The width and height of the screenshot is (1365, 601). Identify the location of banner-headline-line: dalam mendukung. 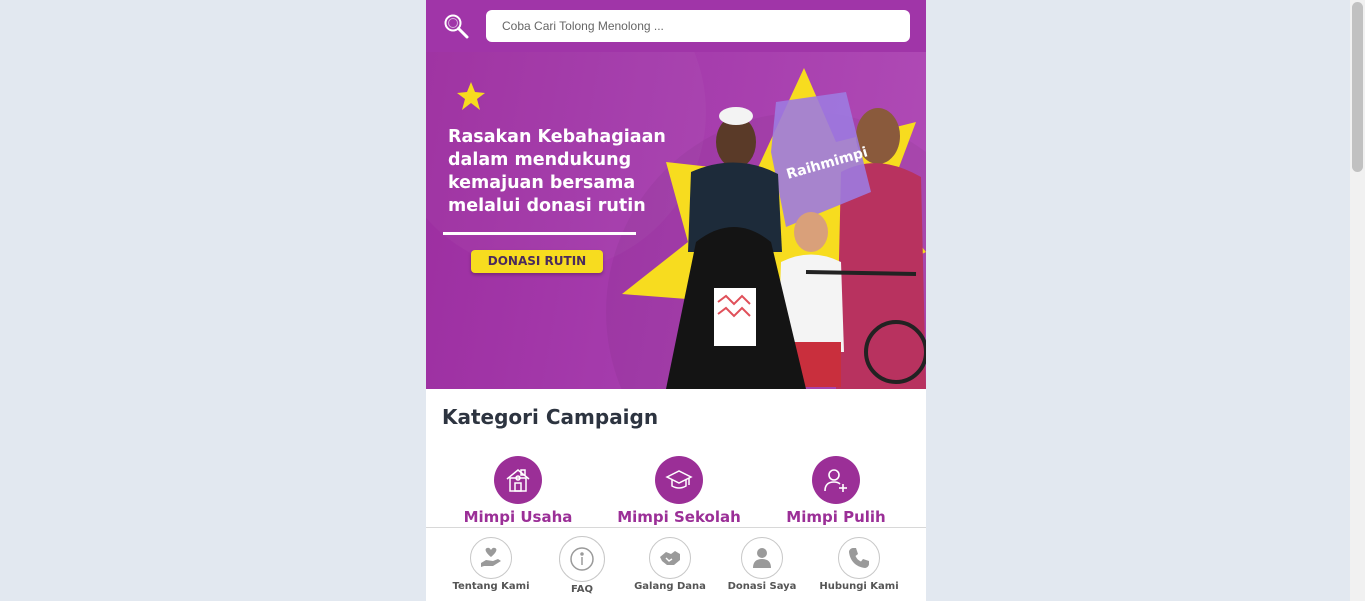
(540, 160).